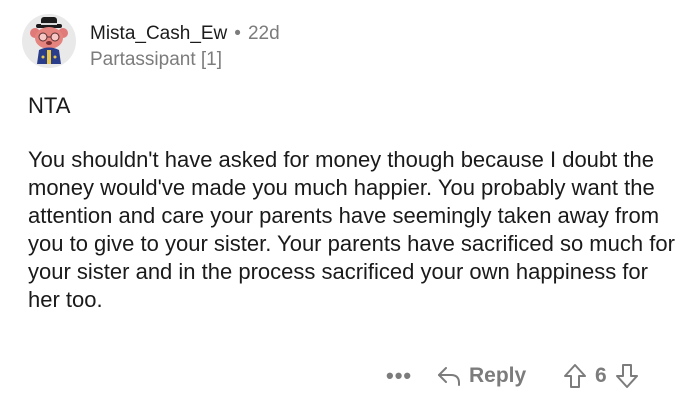 The width and height of the screenshot is (700, 406). Describe the element at coordinates (49, 105) in the screenshot. I see `comment-verdict: NTA` at that location.